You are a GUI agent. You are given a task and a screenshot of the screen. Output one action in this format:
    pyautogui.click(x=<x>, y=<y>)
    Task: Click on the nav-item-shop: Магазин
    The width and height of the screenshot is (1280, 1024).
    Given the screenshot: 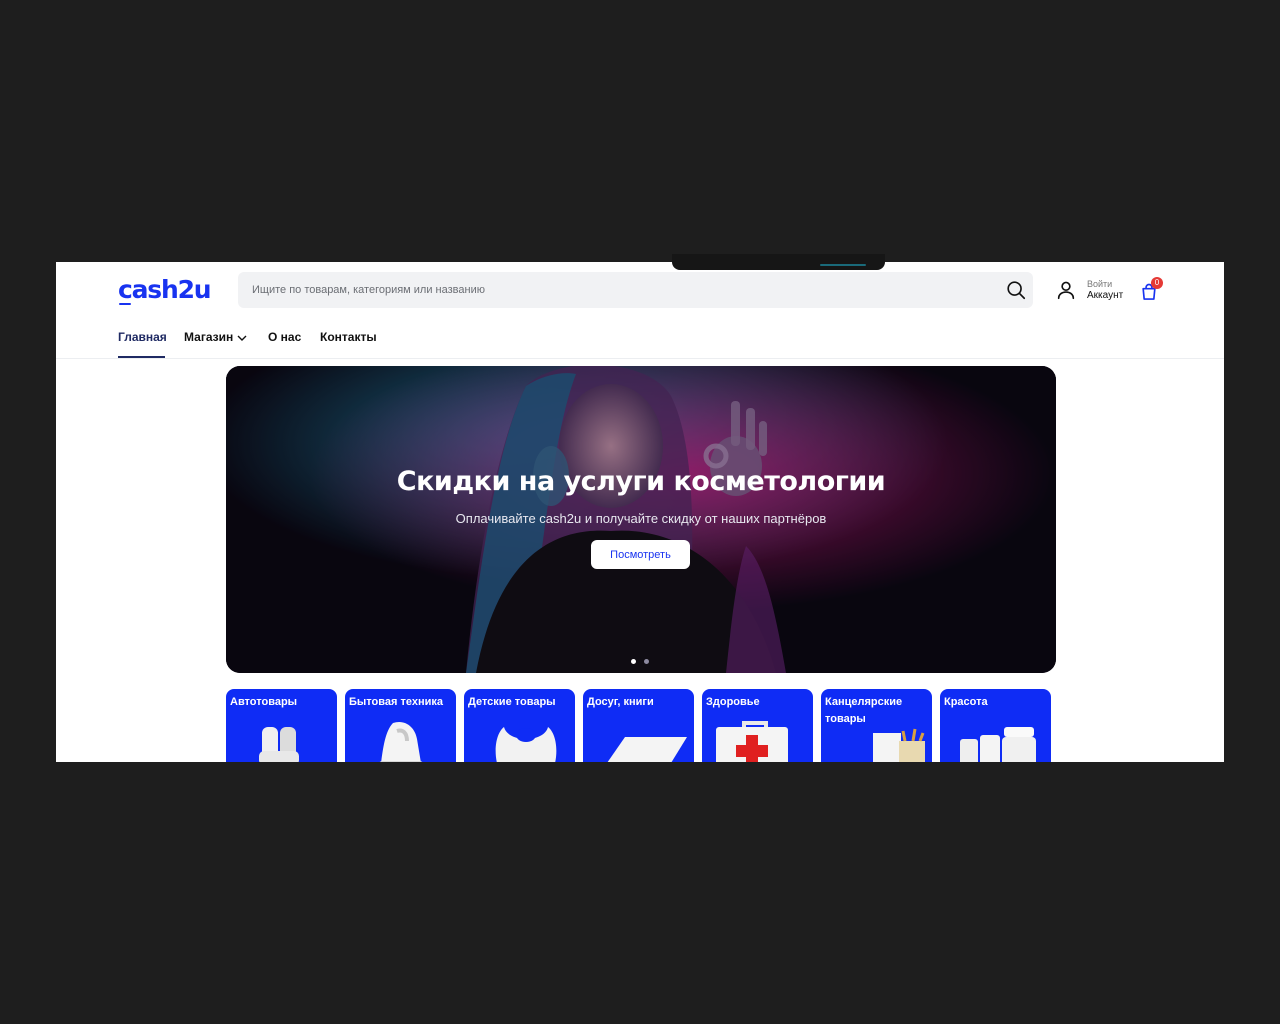 What is the action you would take?
    pyautogui.click(x=215, y=337)
    